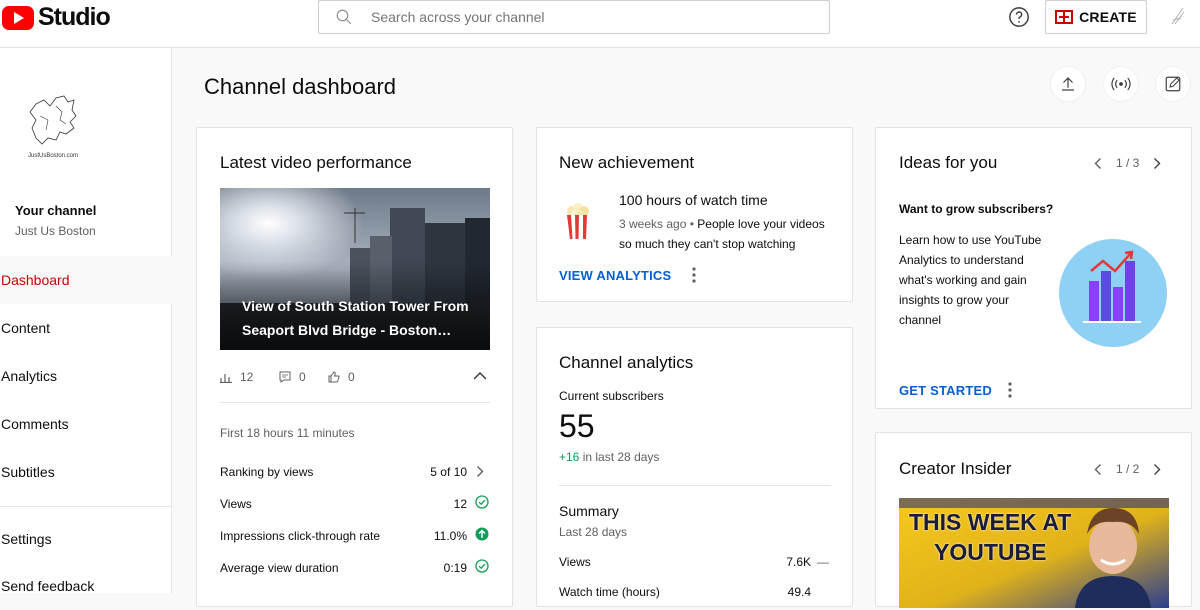 The width and height of the screenshot is (1200, 610). I want to click on go-live-button, so click(1121, 84).